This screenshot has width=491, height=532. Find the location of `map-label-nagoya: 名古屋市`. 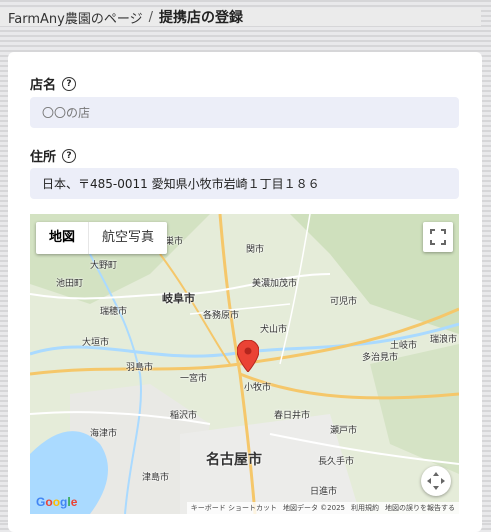

map-label-nagoya: 名古屋市 is located at coordinates (234, 460).